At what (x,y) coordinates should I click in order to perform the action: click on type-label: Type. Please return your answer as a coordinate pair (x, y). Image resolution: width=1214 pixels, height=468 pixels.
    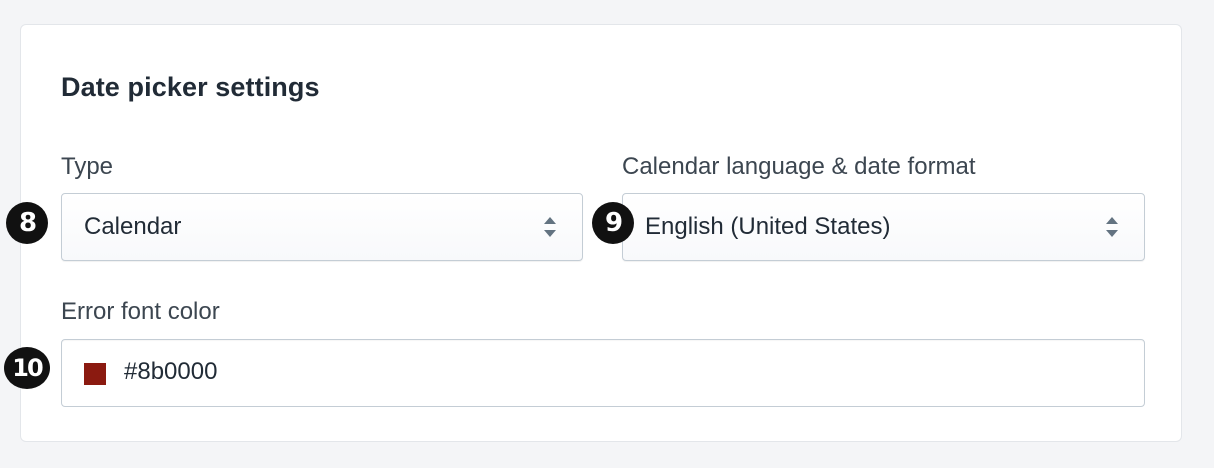
    Looking at the image, I should click on (87, 166).